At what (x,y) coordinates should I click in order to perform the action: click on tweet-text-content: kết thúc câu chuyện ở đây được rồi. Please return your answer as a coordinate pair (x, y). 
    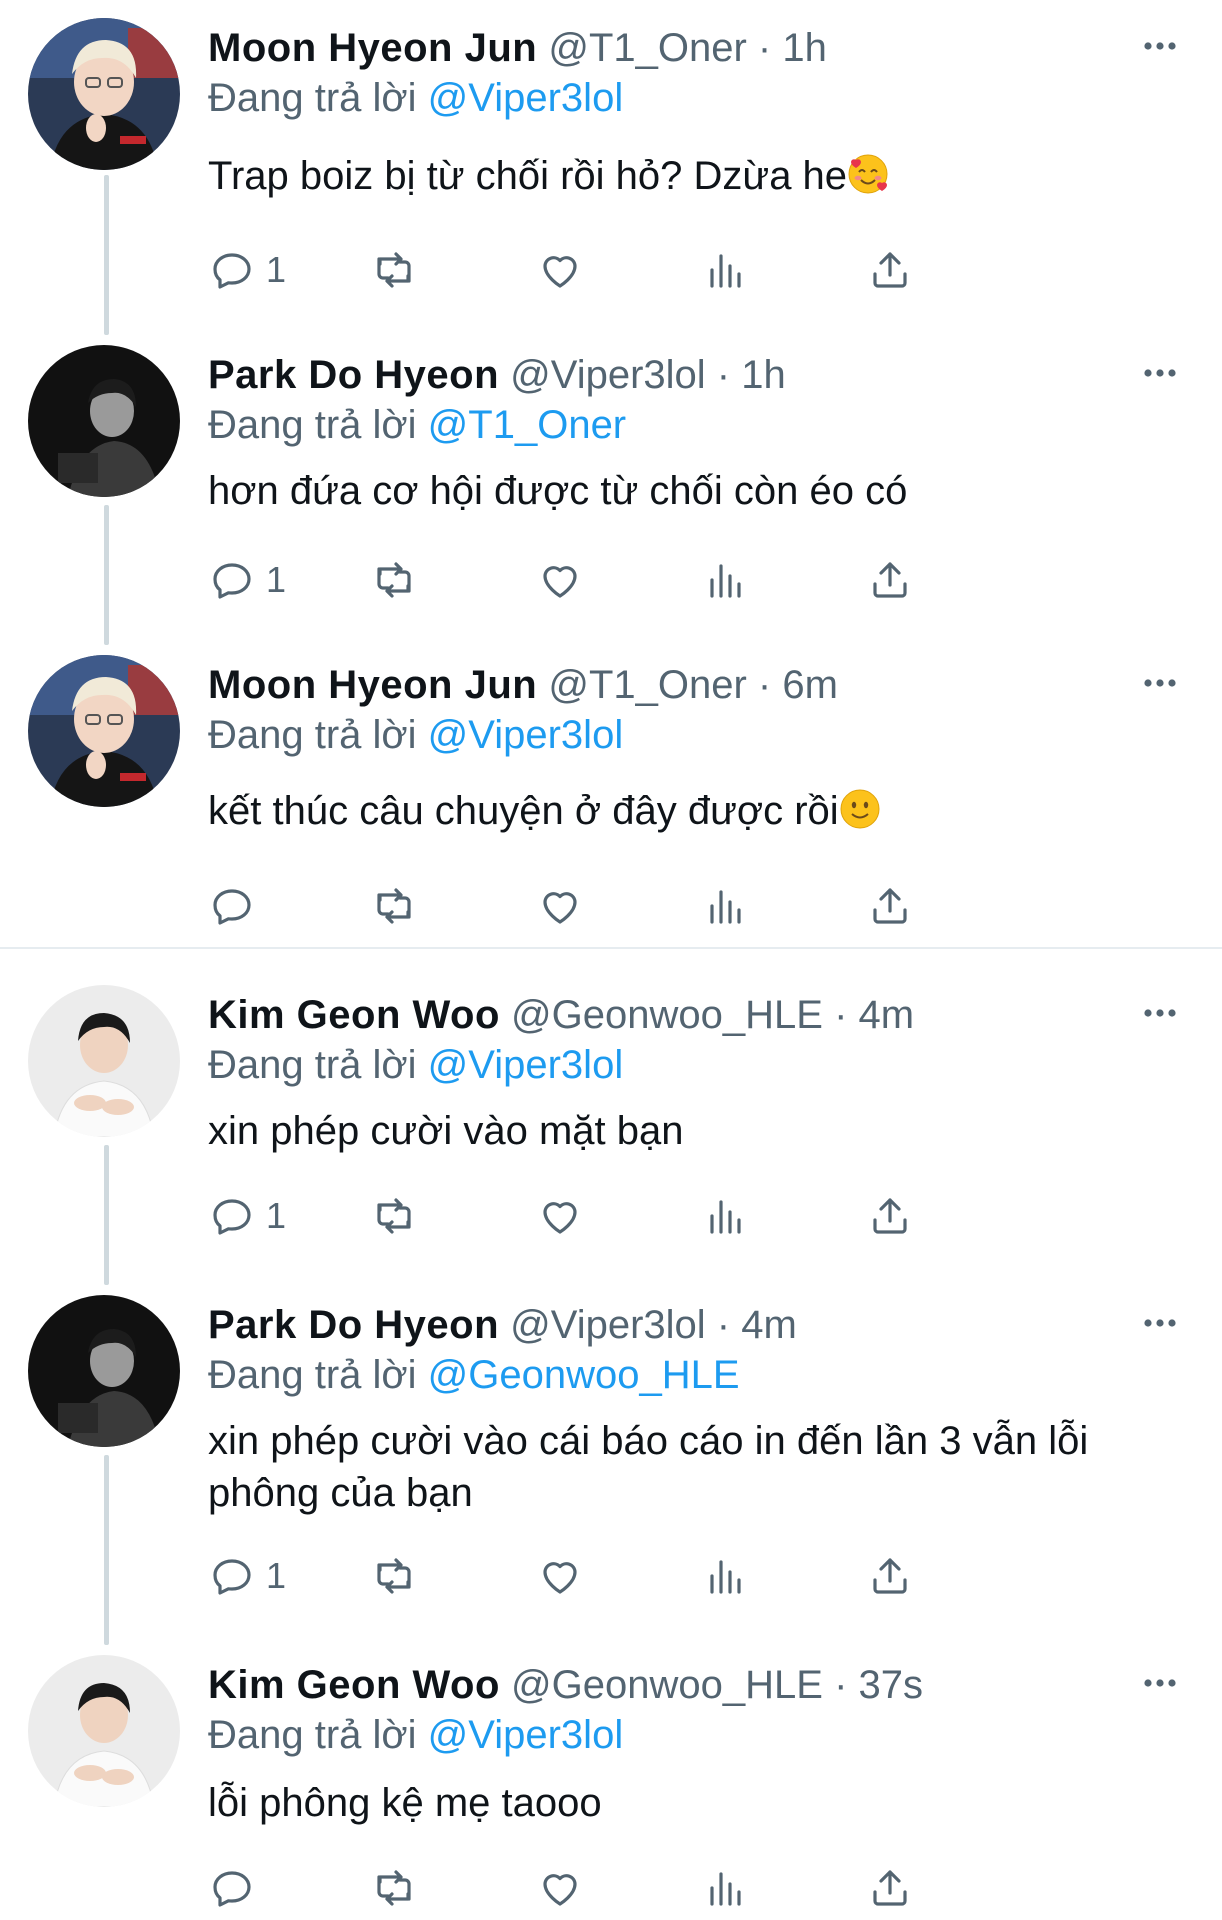
    Looking at the image, I should click on (523, 811).